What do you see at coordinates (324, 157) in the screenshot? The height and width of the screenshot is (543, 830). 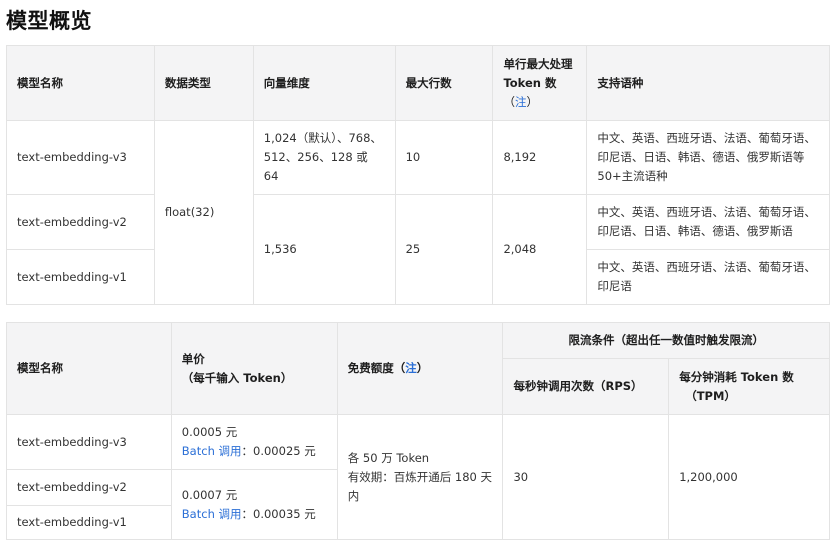 I see `dimensions-cell: 1,024（默认）、768、512、256、128 或 64` at bounding box center [324, 157].